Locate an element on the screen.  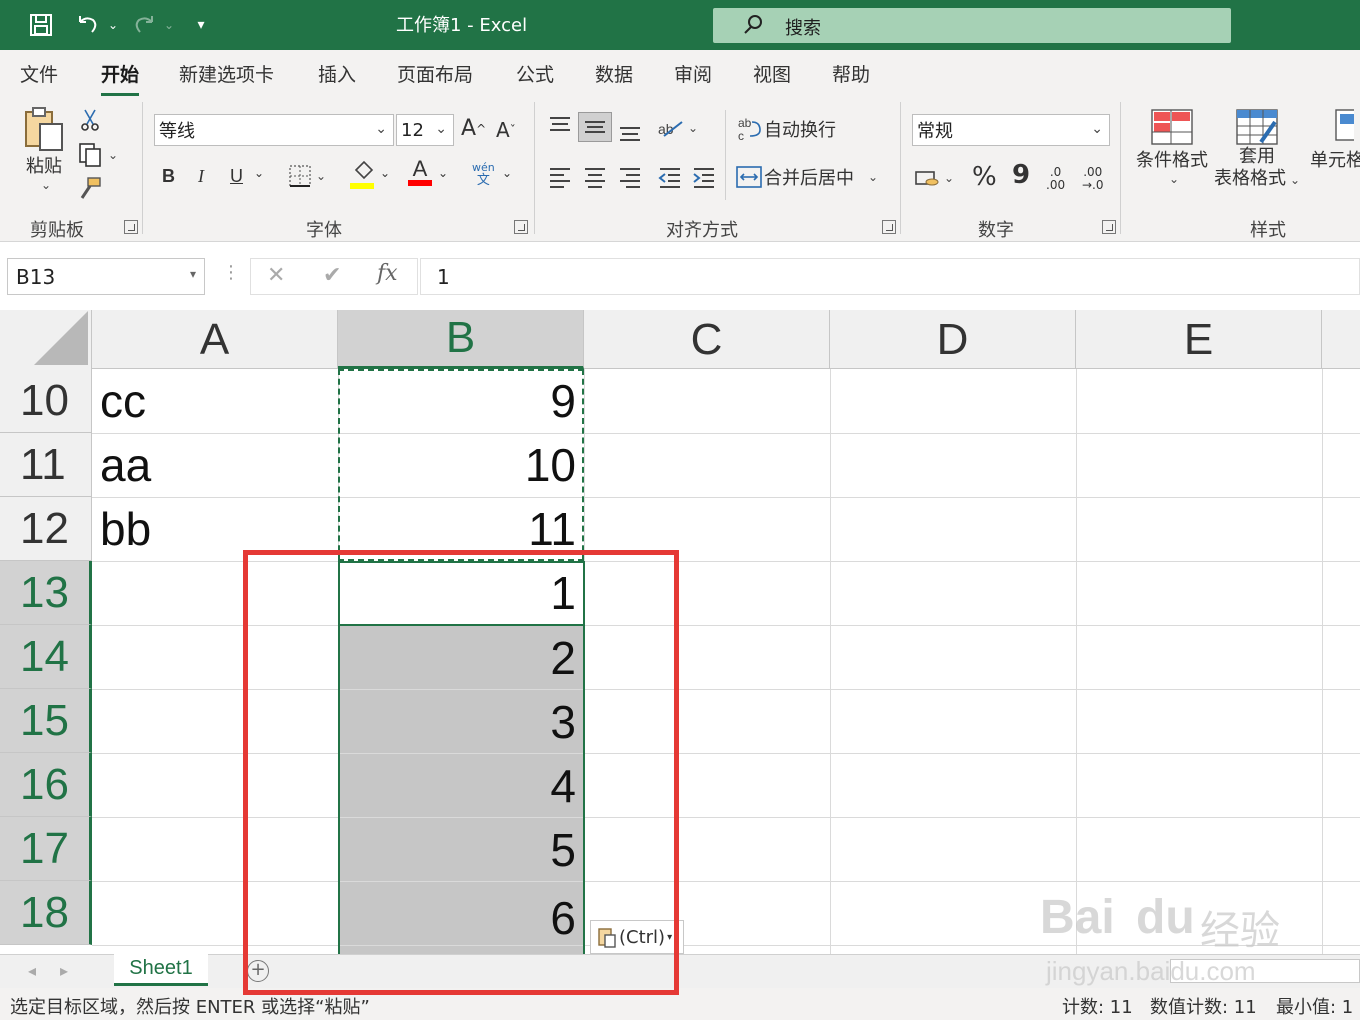
customize-toolbar-icon: ▾ is located at coordinates (201, 25).